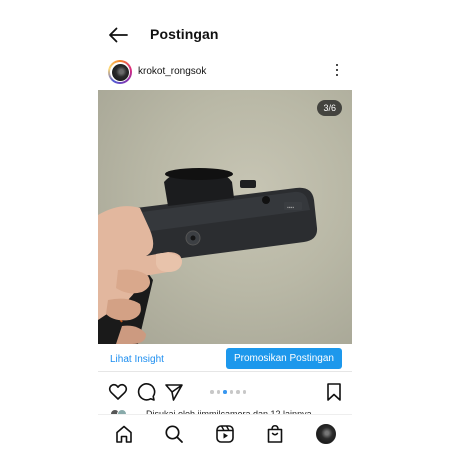  Describe the element at coordinates (124, 434) in the screenshot. I see `home-icon` at that location.